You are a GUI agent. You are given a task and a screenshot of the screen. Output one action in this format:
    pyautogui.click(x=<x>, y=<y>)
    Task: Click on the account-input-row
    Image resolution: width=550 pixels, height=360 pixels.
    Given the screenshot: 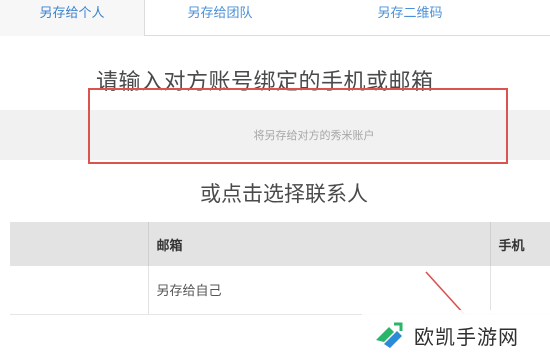 What is the action you would take?
    pyautogui.click(x=275, y=135)
    